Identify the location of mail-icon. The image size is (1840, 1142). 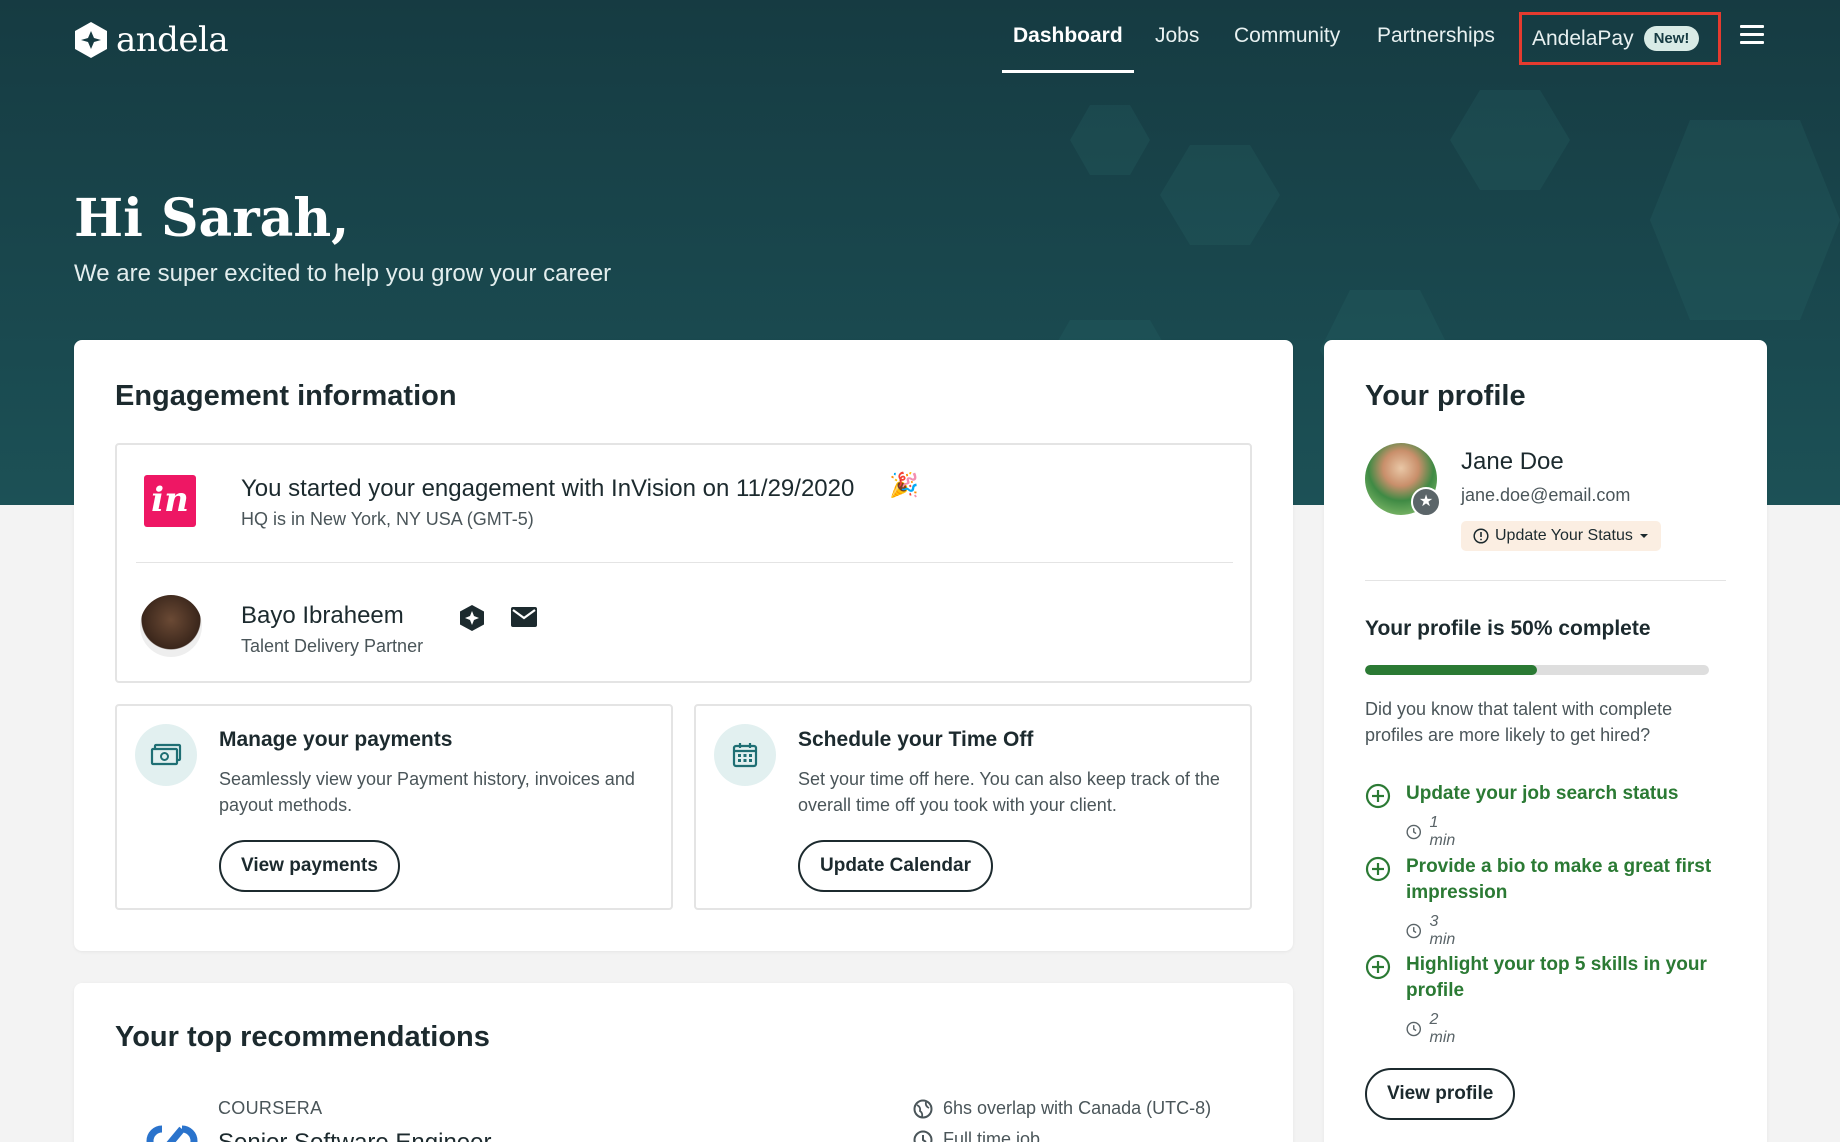
(524, 617).